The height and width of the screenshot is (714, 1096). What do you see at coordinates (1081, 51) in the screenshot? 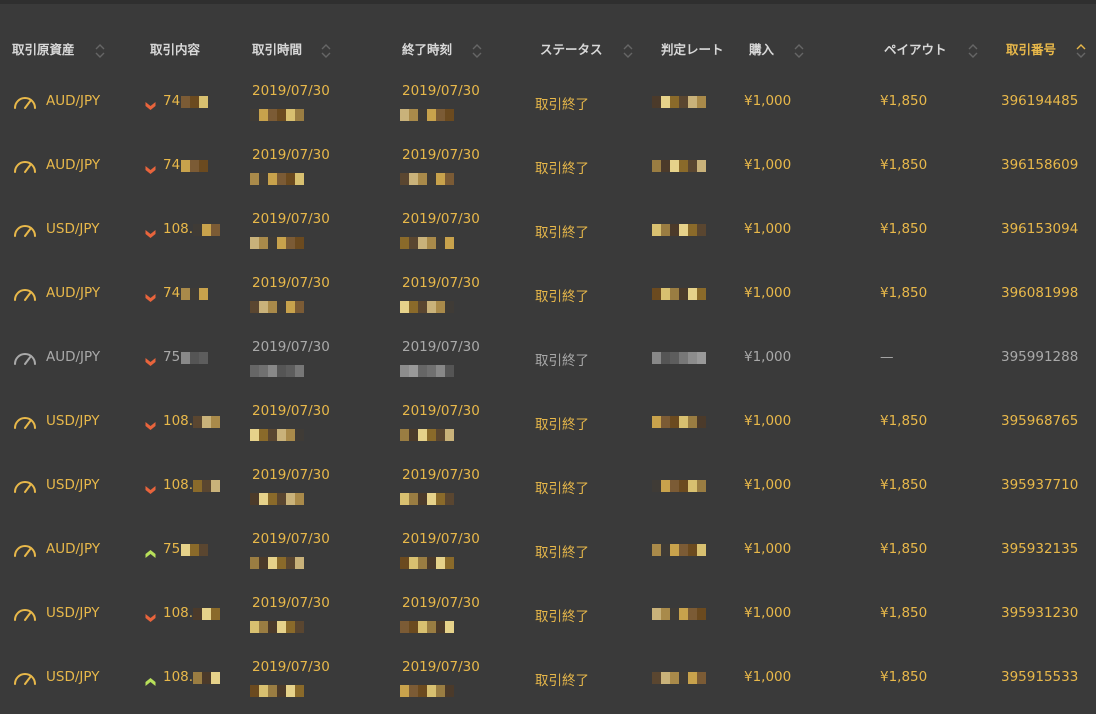
I see `sort-trade-no-icon` at bounding box center [1081, 51].